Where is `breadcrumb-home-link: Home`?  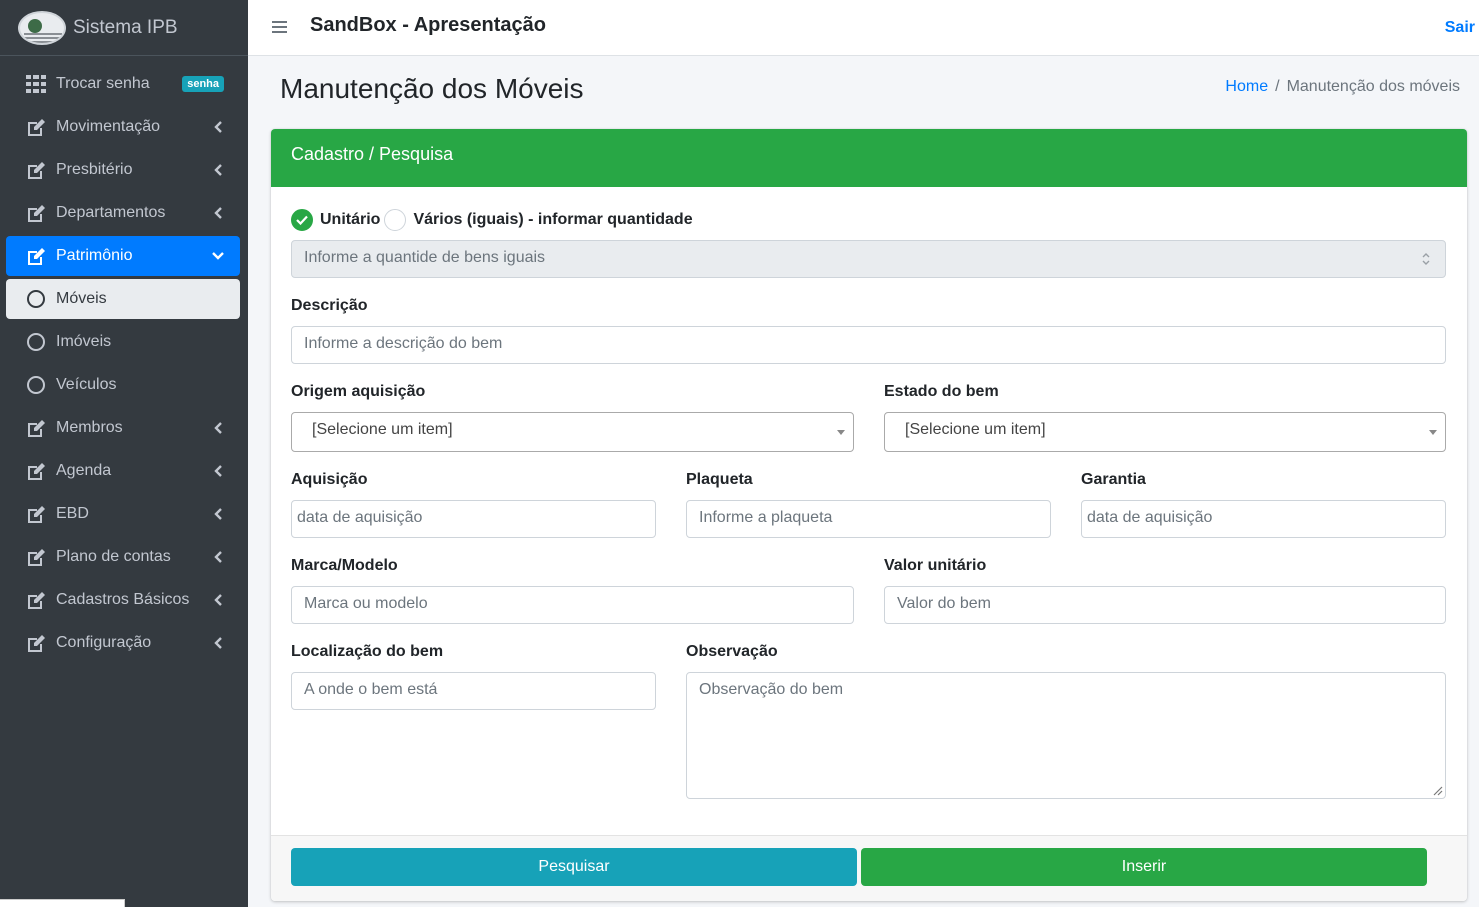 breadcrumb-home-link: Home is located at coordinates (1246, 86).